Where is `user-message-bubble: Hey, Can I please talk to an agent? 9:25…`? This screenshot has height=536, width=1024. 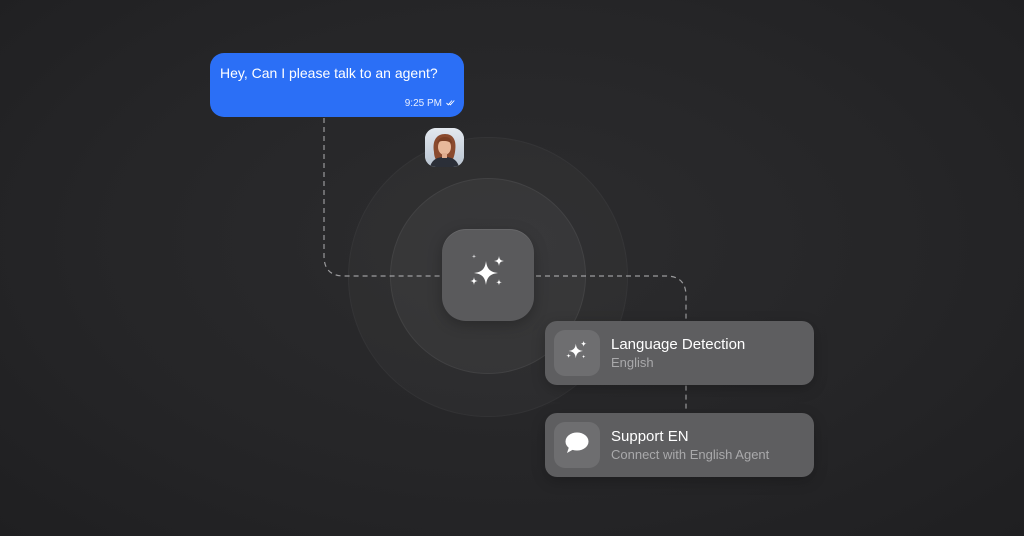
user-message-bubble: Hey, Can I please talk to an agent? 9:25… is located at coordinates (337, 85).